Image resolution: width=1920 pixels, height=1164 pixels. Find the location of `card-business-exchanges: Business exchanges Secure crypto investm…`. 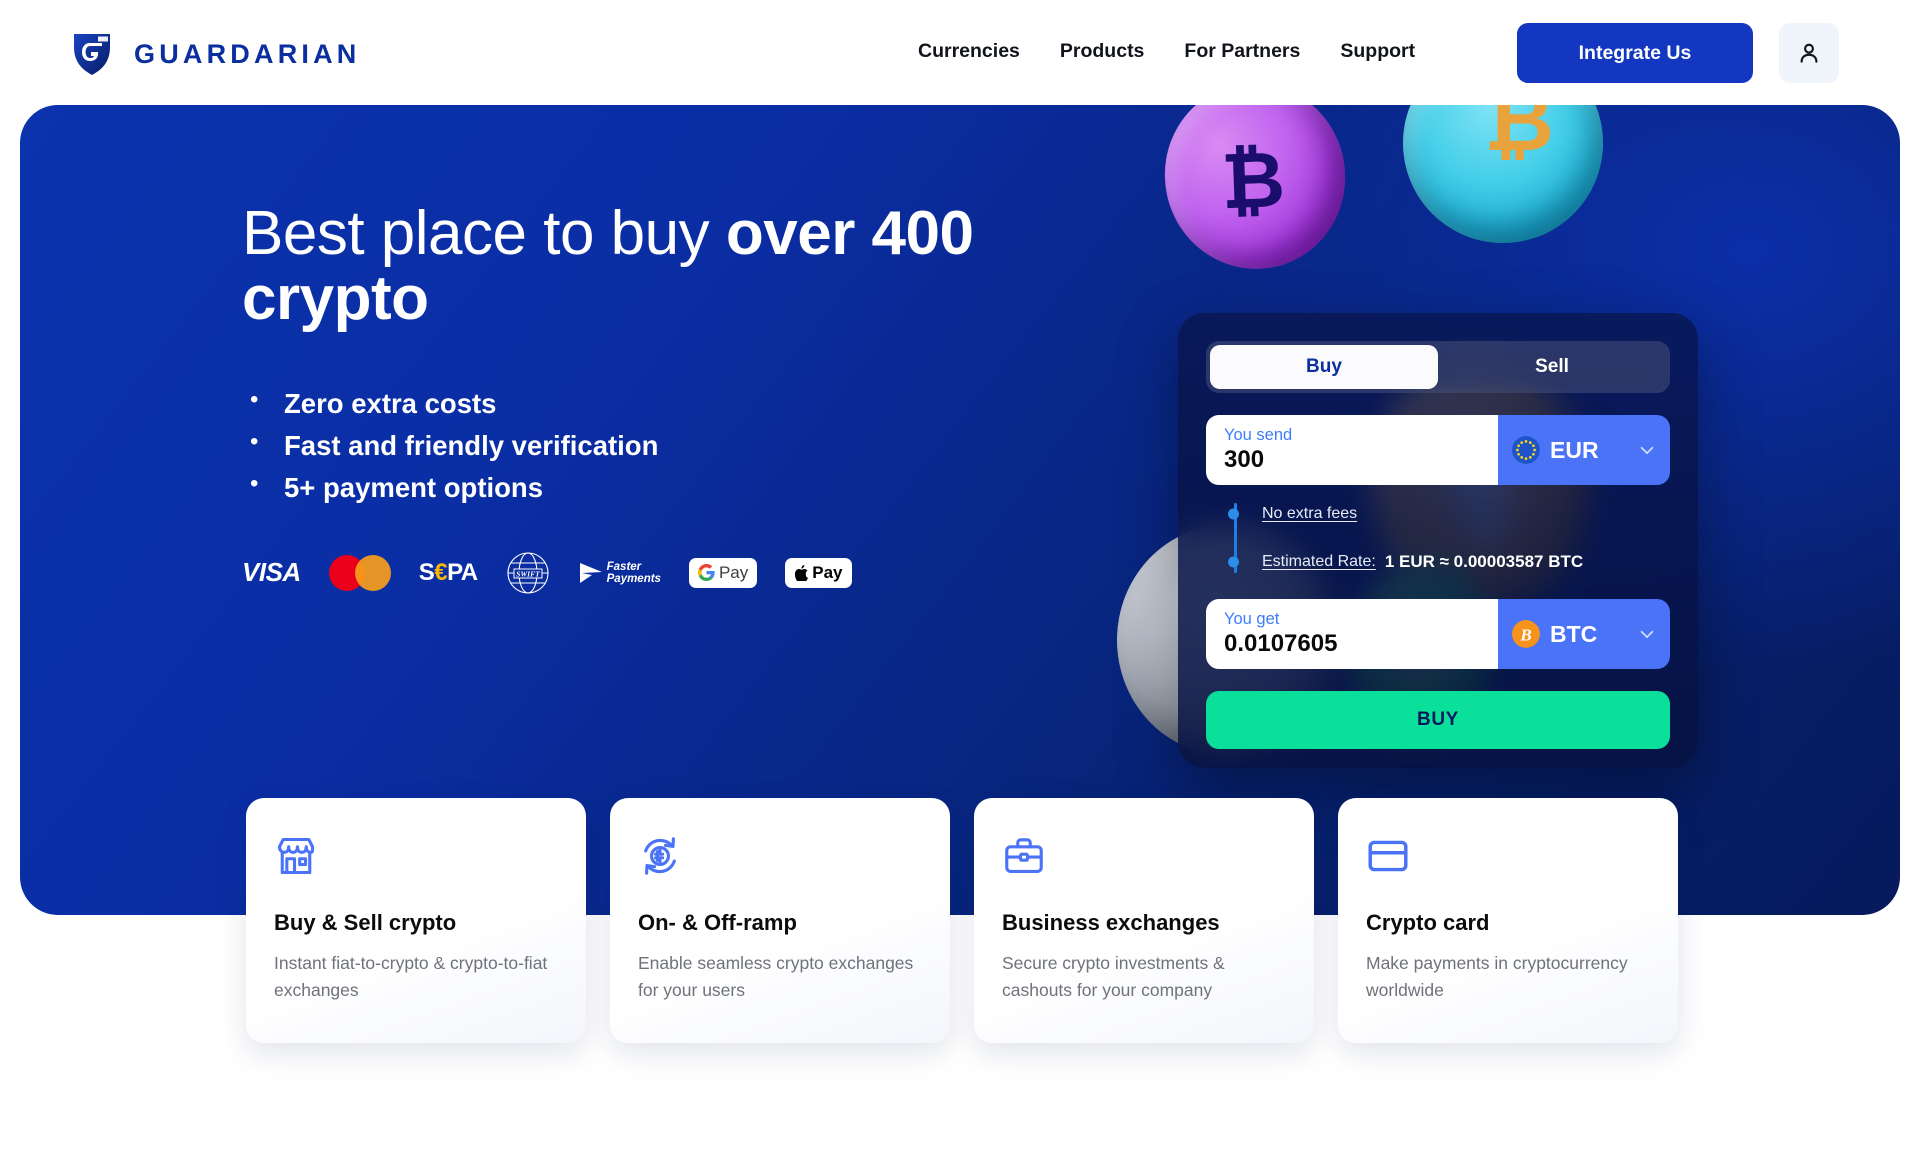

card-business-exchanges: Business exchanges Secure crypto investm… is located at coordinates (1144, 920).